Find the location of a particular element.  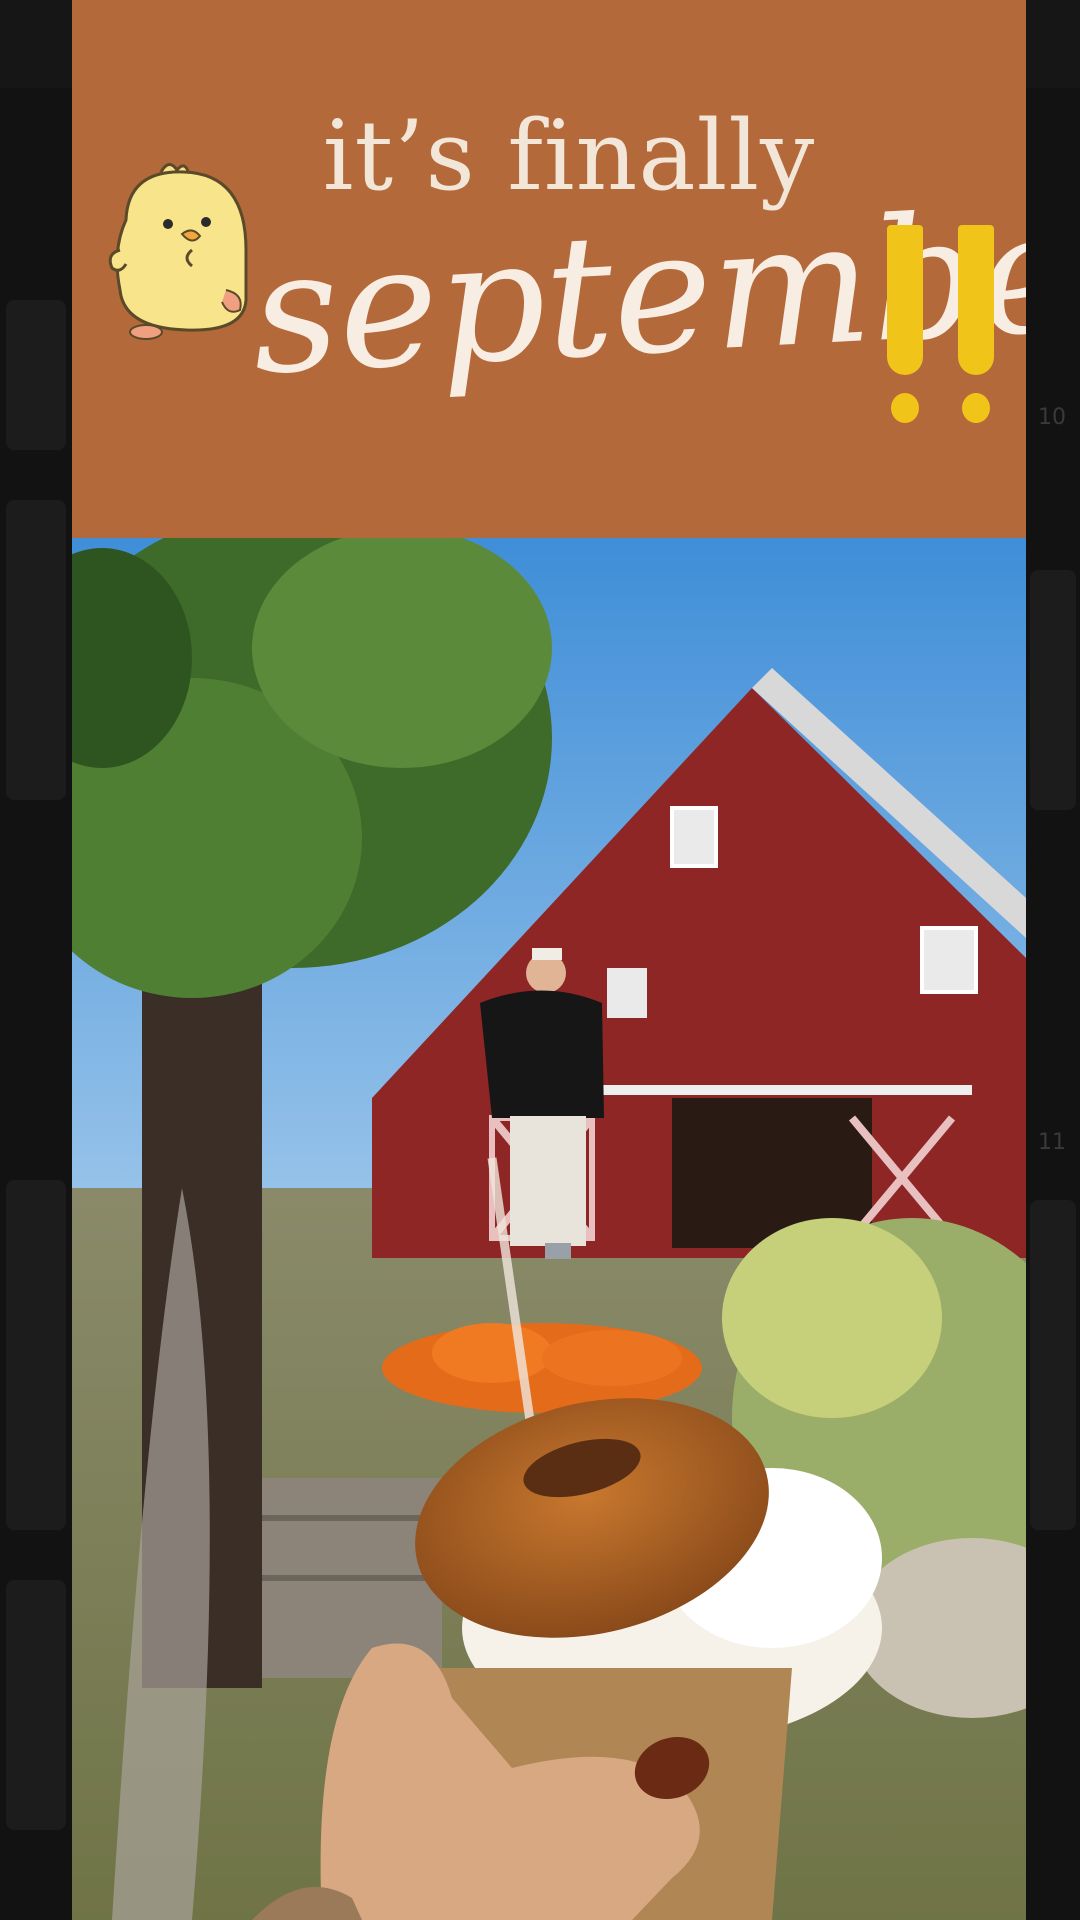

banner-line-2: september is located at coordinates (636, 290).